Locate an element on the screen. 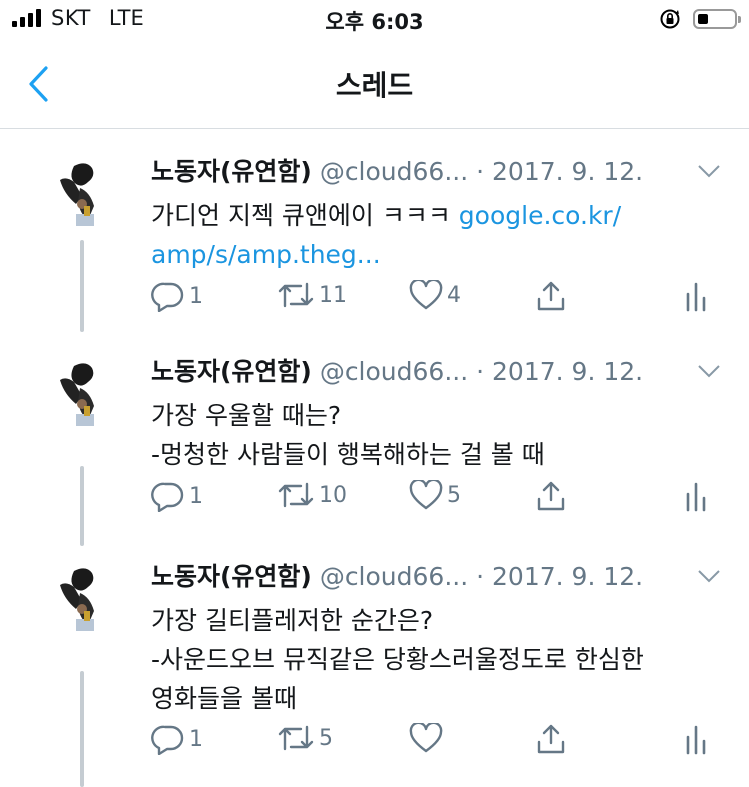  like-button is located at coordinates (428, 738).